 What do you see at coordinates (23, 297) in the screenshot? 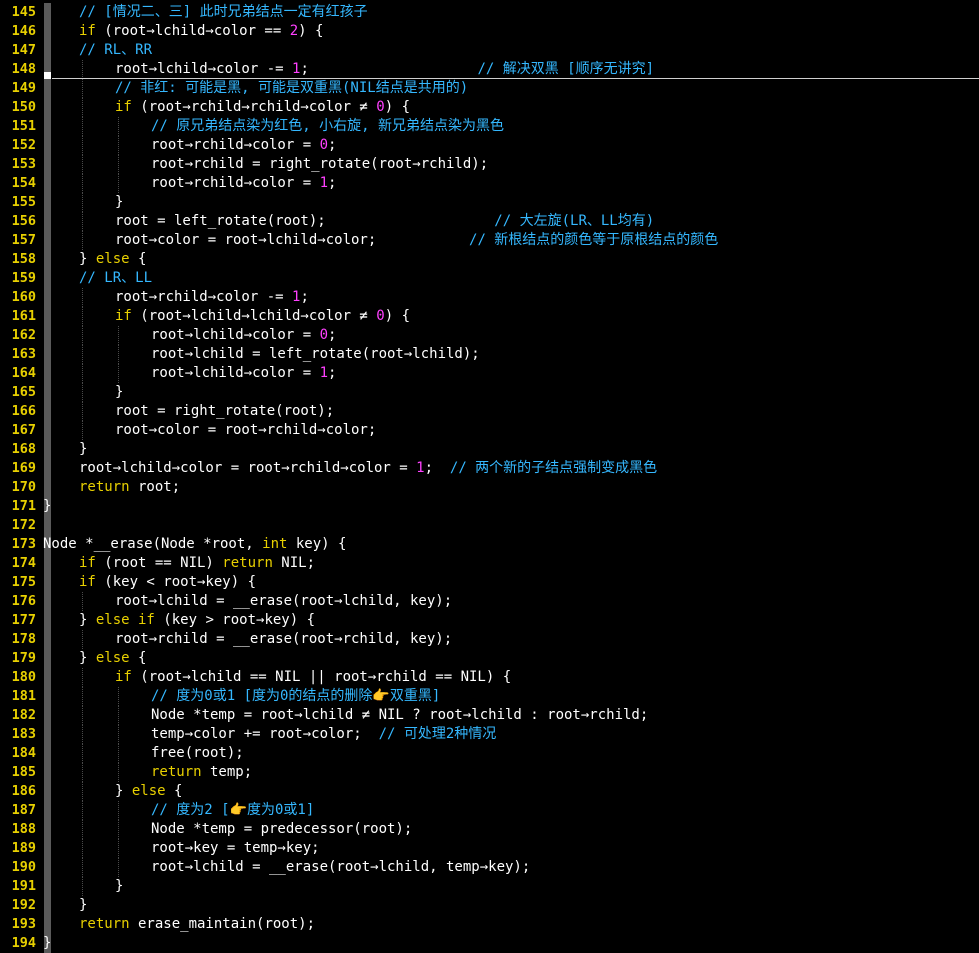
I see `line-number: 160` at bounding box center [23, 297].